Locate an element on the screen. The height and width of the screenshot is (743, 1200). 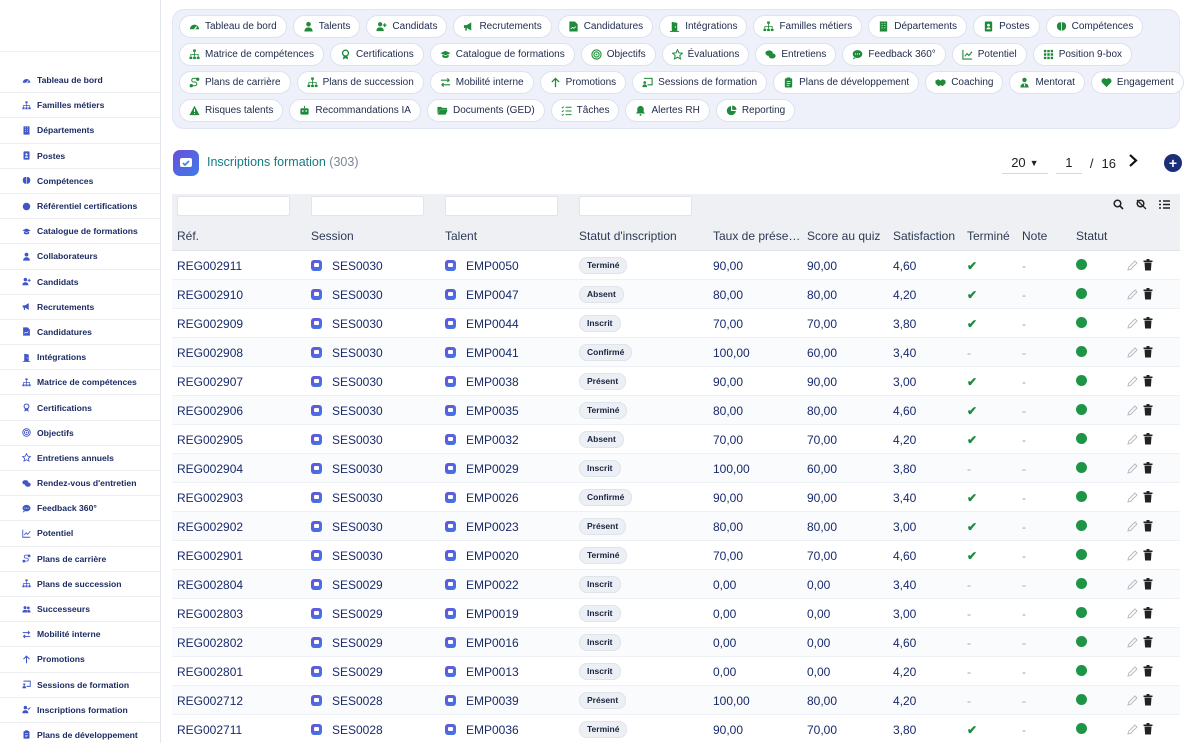
module-button: Intégrations is located at coordinates (703, 26).